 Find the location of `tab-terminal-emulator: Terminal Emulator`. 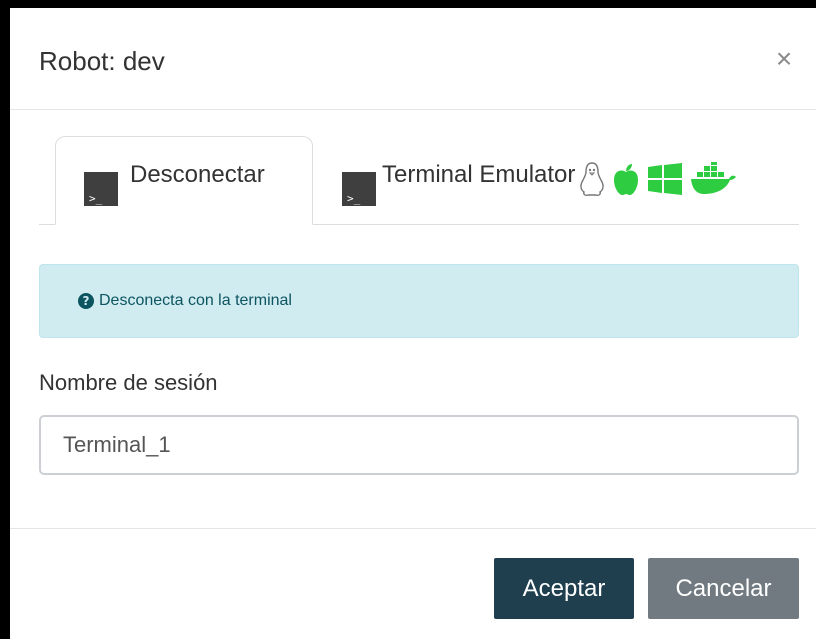

tab-terminal-emulator: Terminal Emulator is located at coordinates (559, 180).